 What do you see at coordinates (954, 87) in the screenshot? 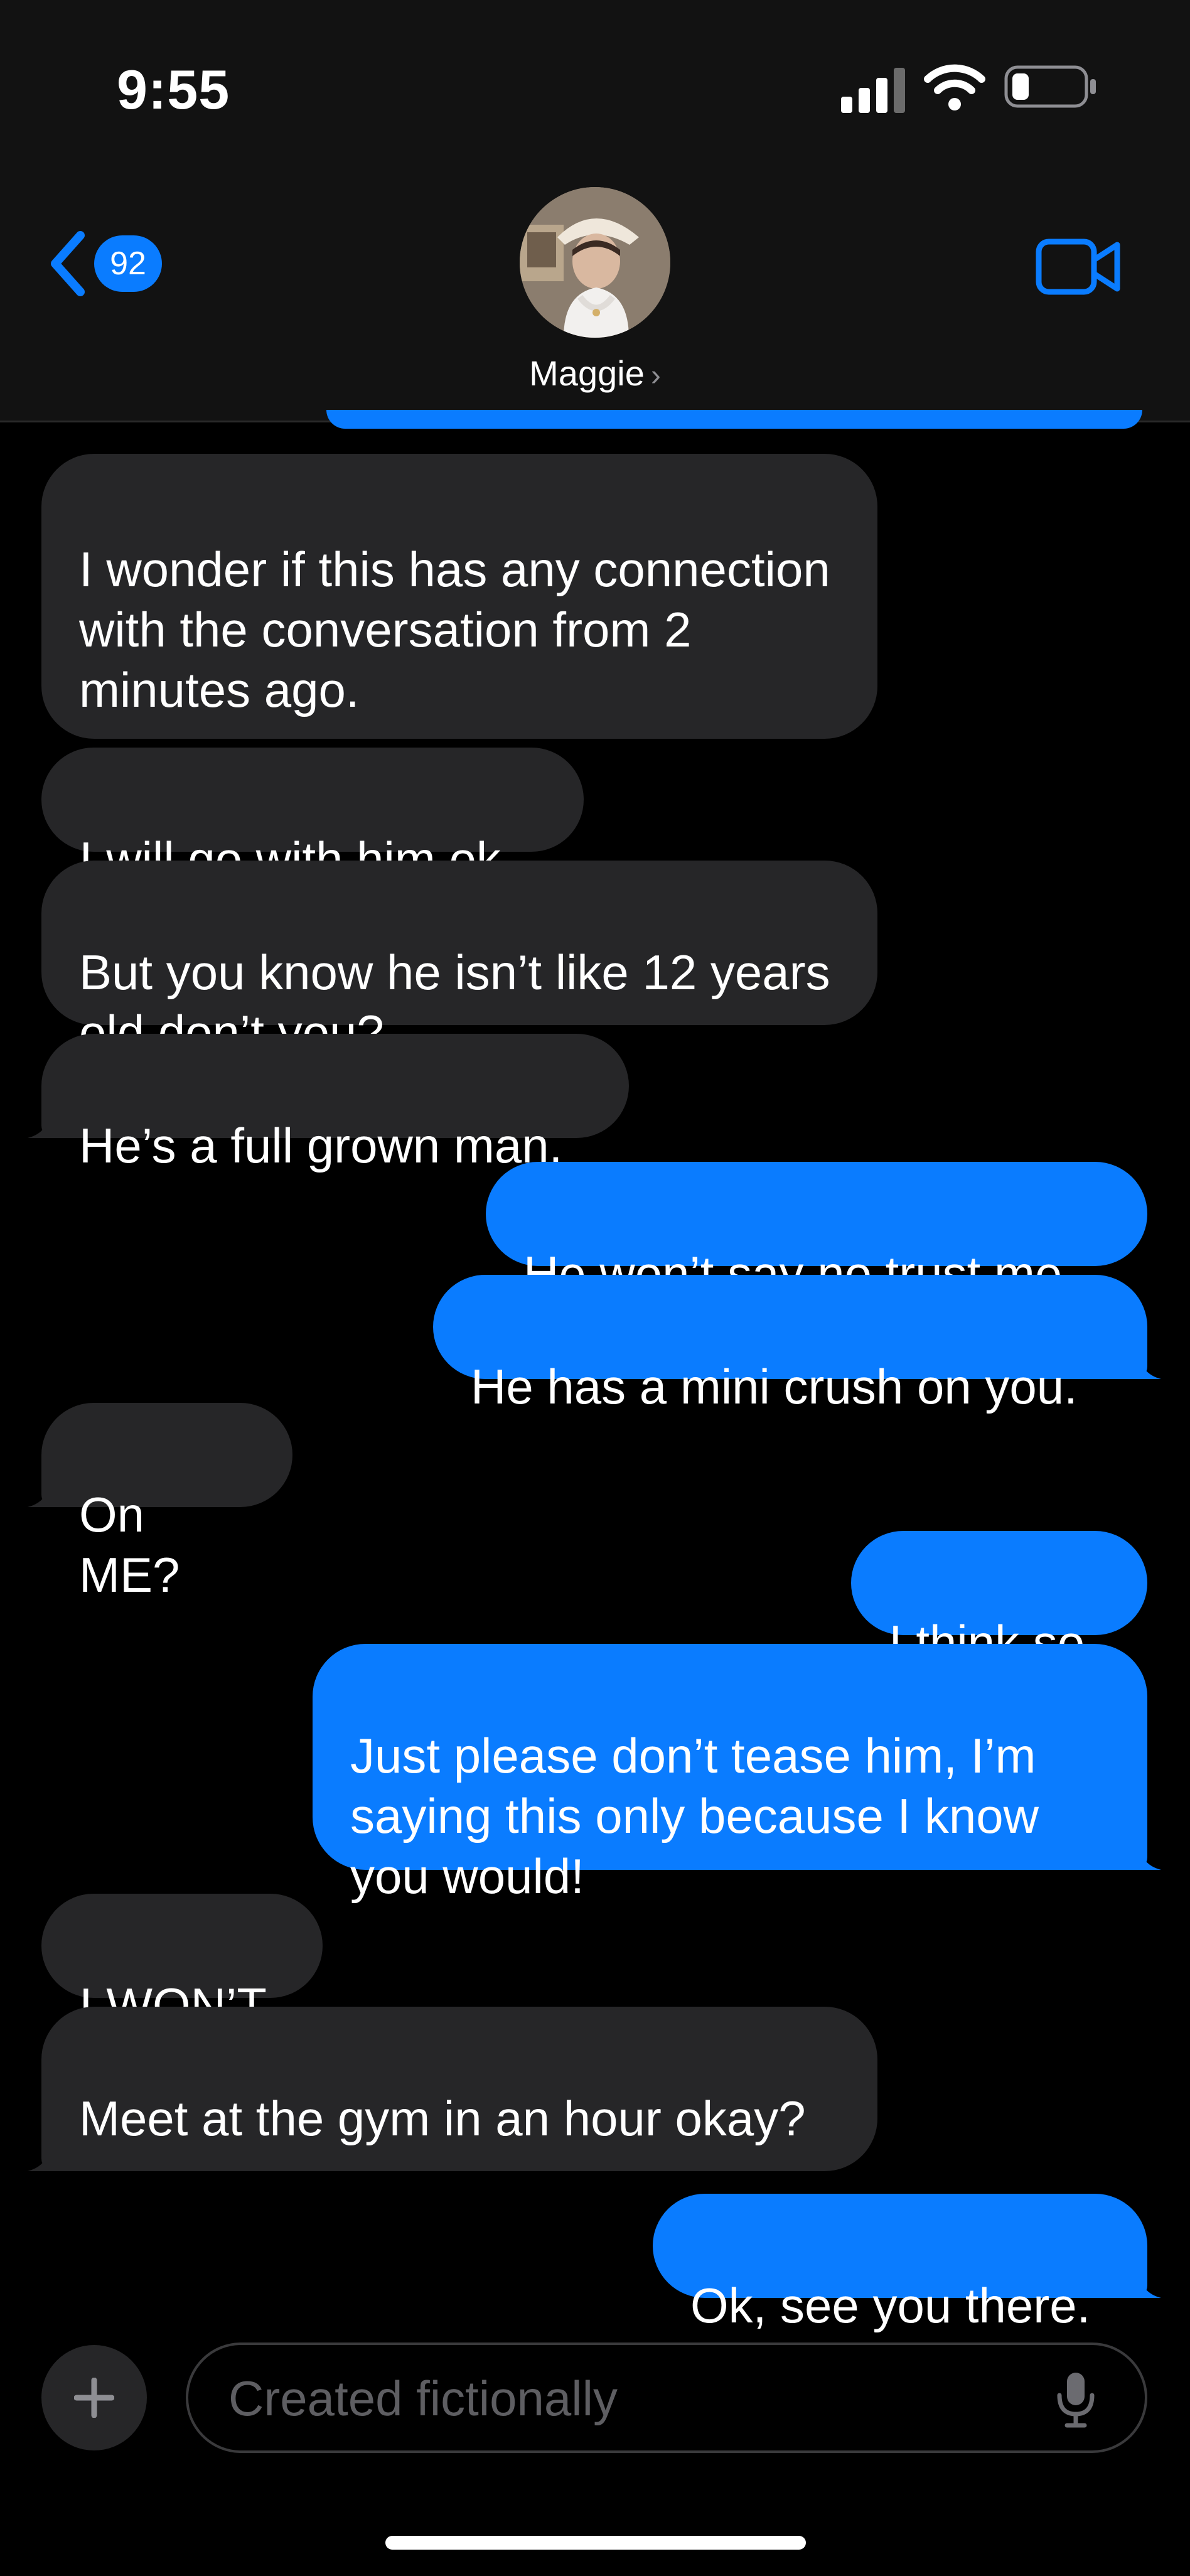
I see `wifi-icon` at bounding box center [954, 87].